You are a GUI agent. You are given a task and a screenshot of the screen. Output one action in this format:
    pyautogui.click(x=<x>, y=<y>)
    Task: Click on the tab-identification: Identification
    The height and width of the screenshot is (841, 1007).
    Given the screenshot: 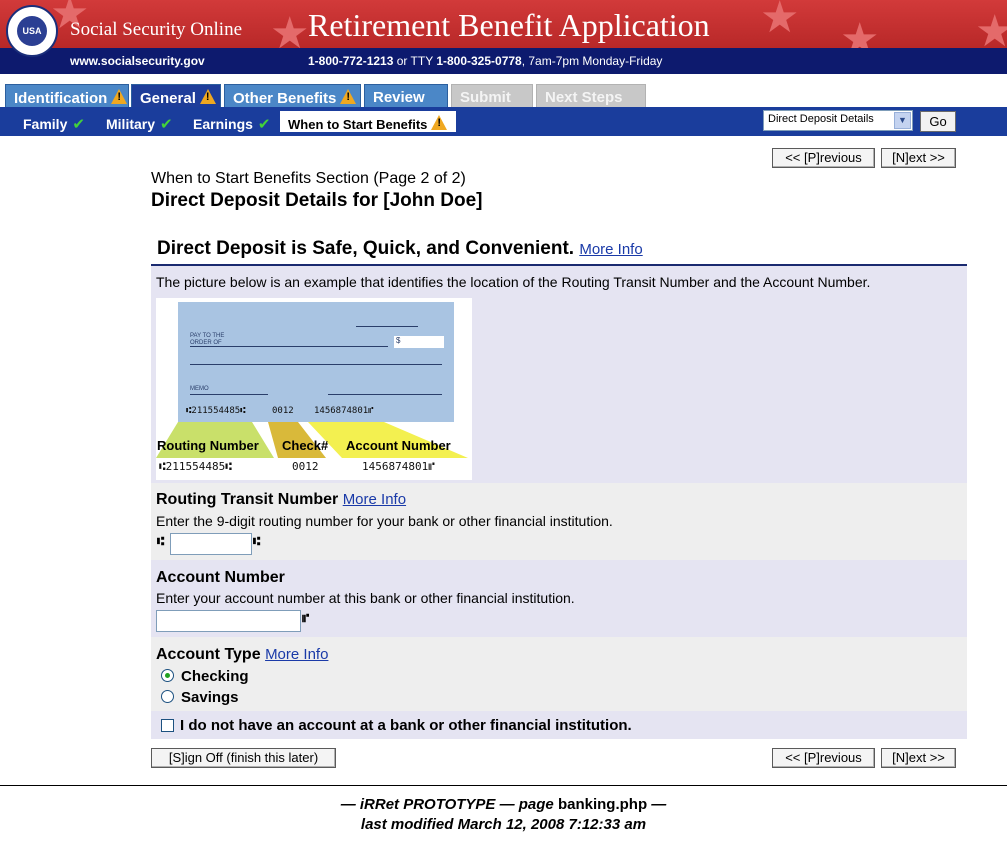 What is the action you would take?
    pyautogui.click(x=67, y=95)
    